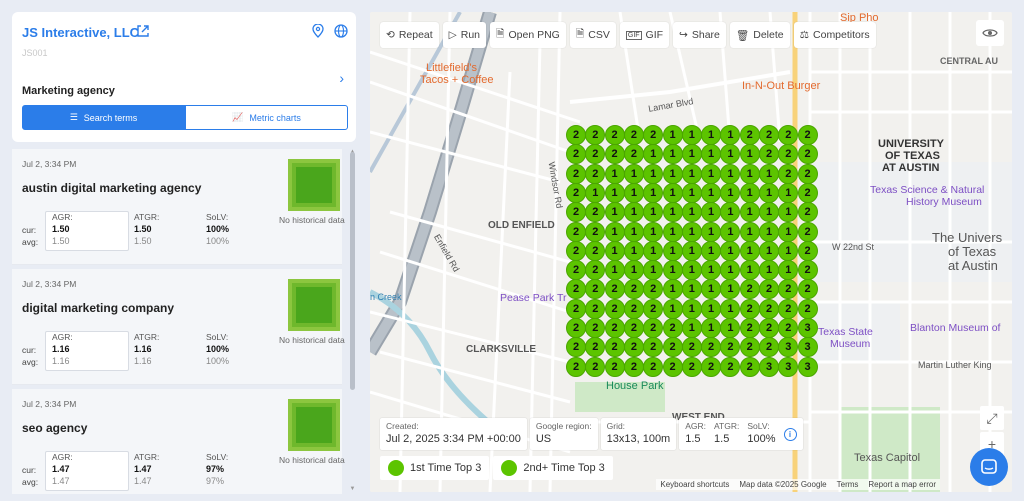 The image size is (1024, 501). Describe the element at coordinates (80, 32) in the screenshot. I see `company-name: JS Interactive, LLC` at that location.